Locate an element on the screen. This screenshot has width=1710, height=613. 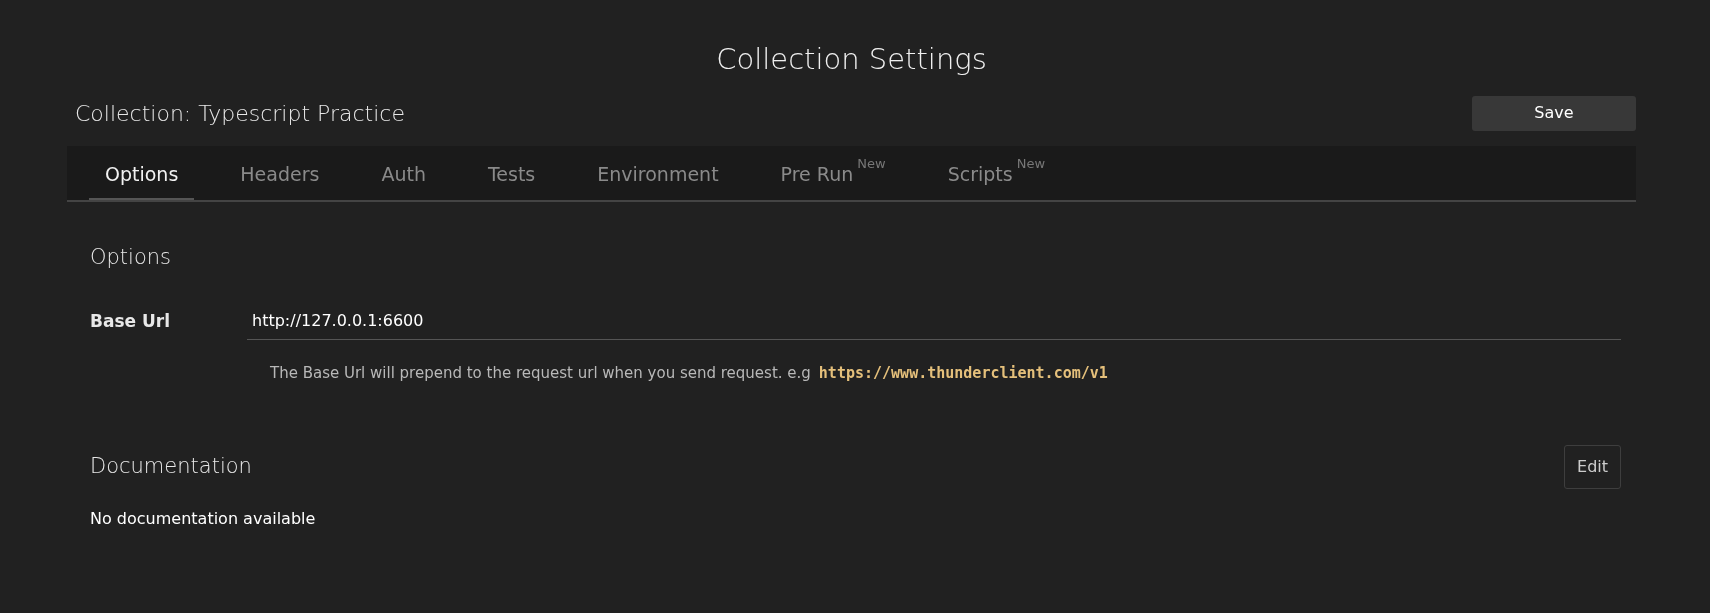
edit-button: Edit is located at coordinates (1592, 466).